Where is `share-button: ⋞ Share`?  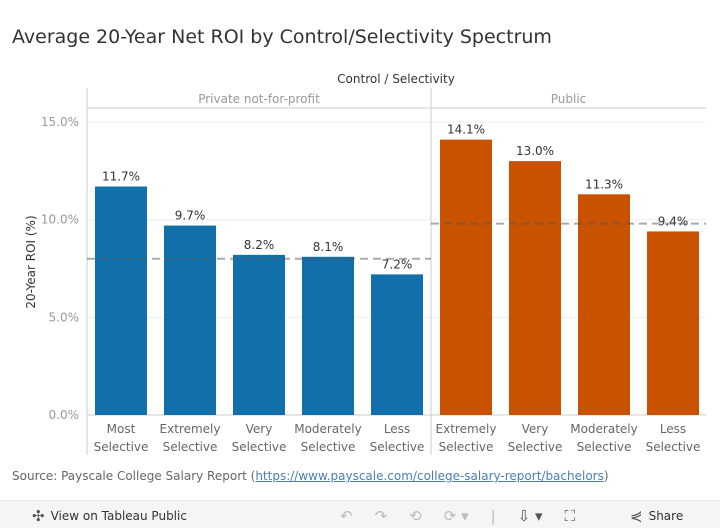 share-button: ⋞ Share is located at coordinates (656, 516).